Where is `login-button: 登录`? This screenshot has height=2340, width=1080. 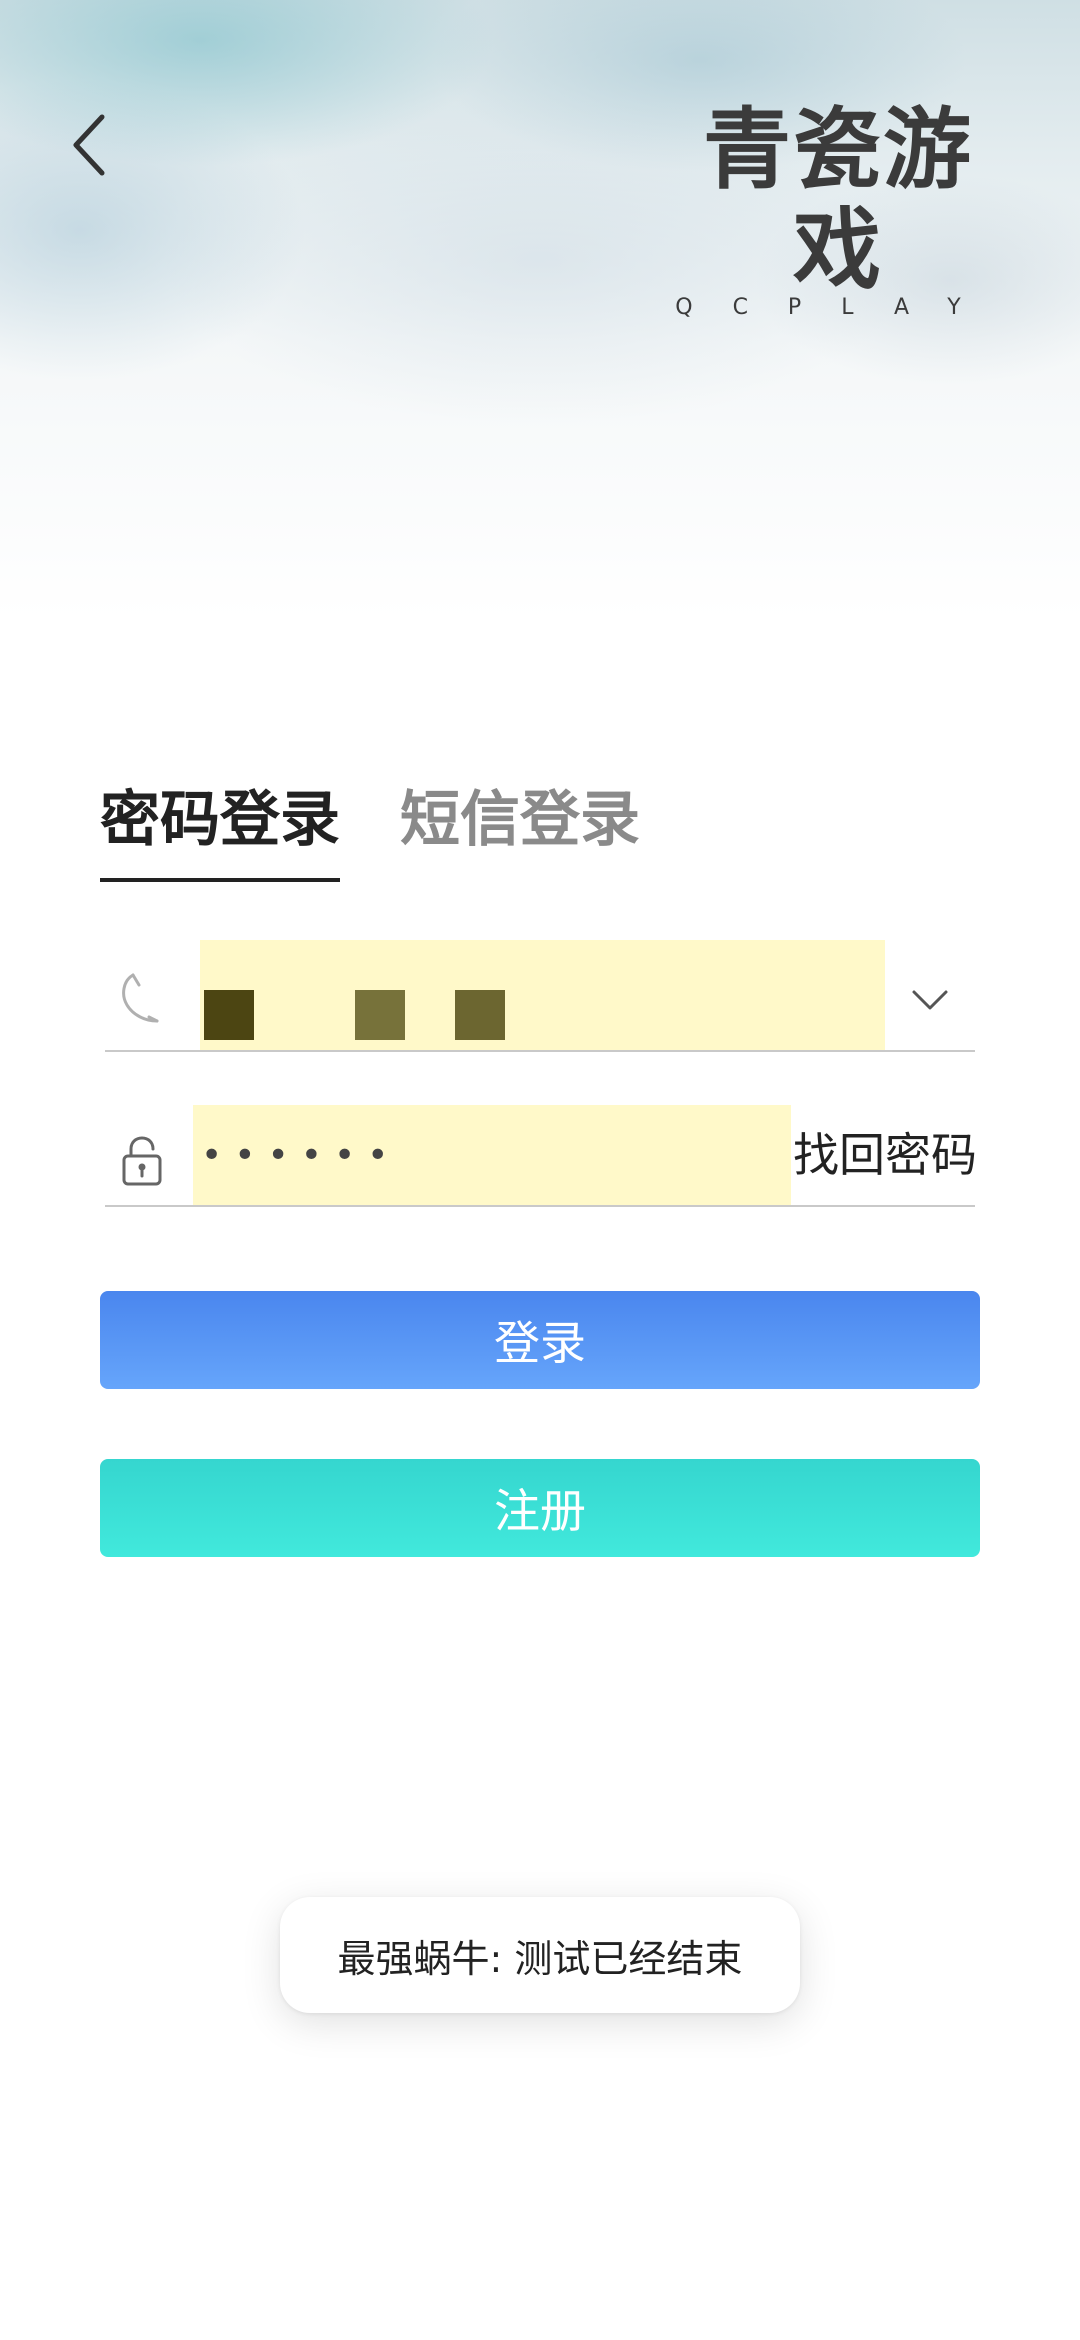
login-button: 登录 is located at coordinates (540, 1340).